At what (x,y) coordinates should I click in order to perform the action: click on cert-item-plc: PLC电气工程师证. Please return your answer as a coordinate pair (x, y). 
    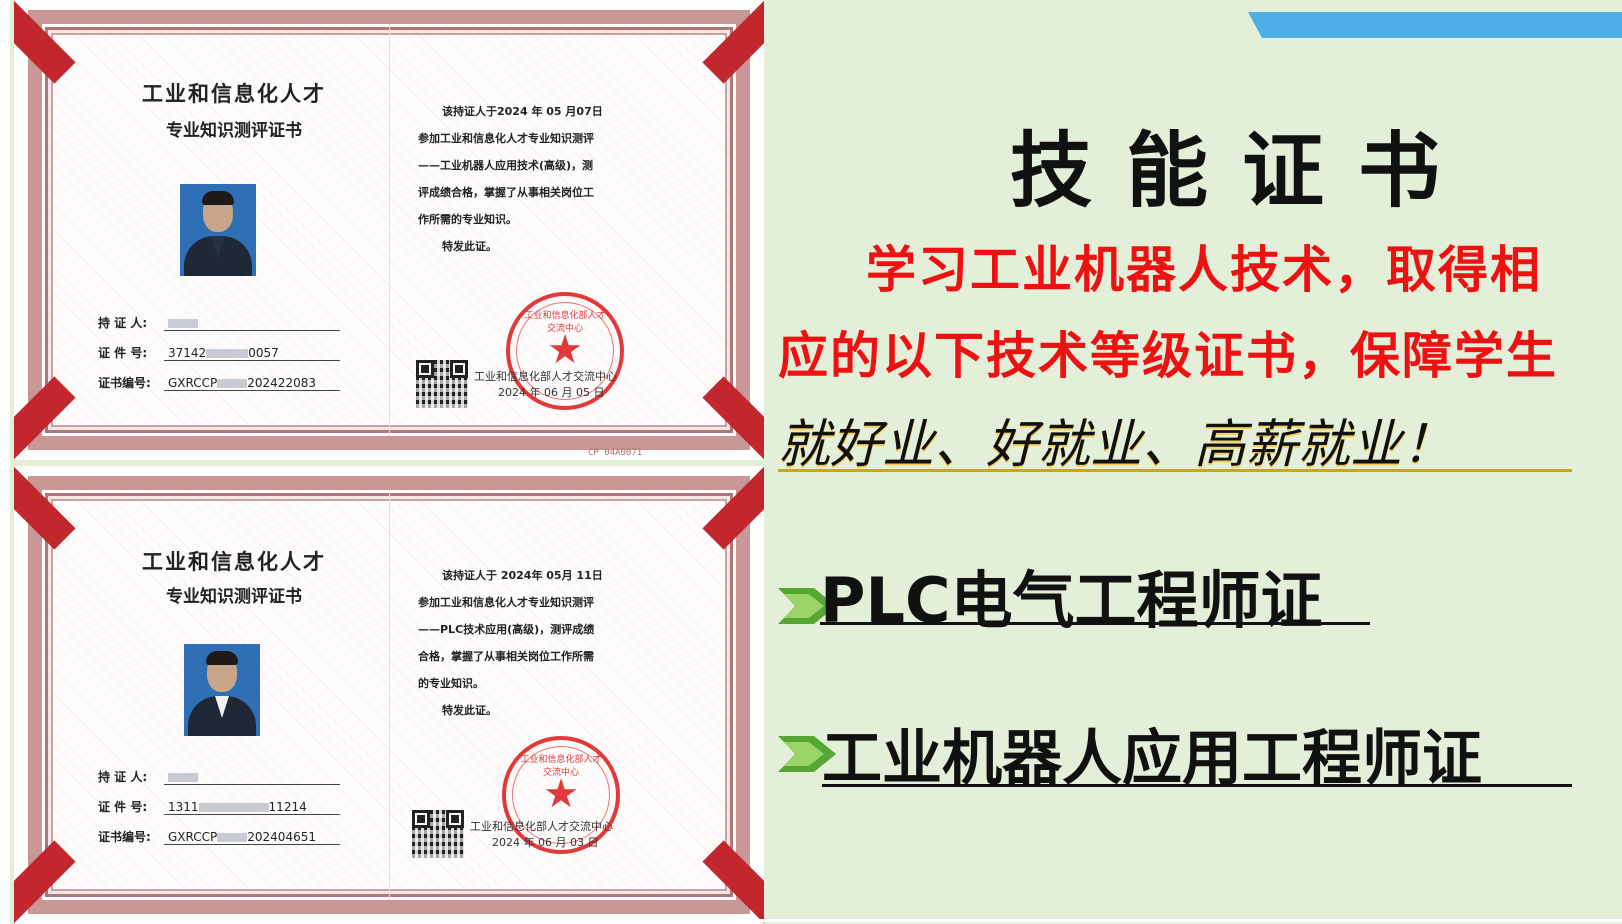
    Looking at the image, I should click on (1071, 600).